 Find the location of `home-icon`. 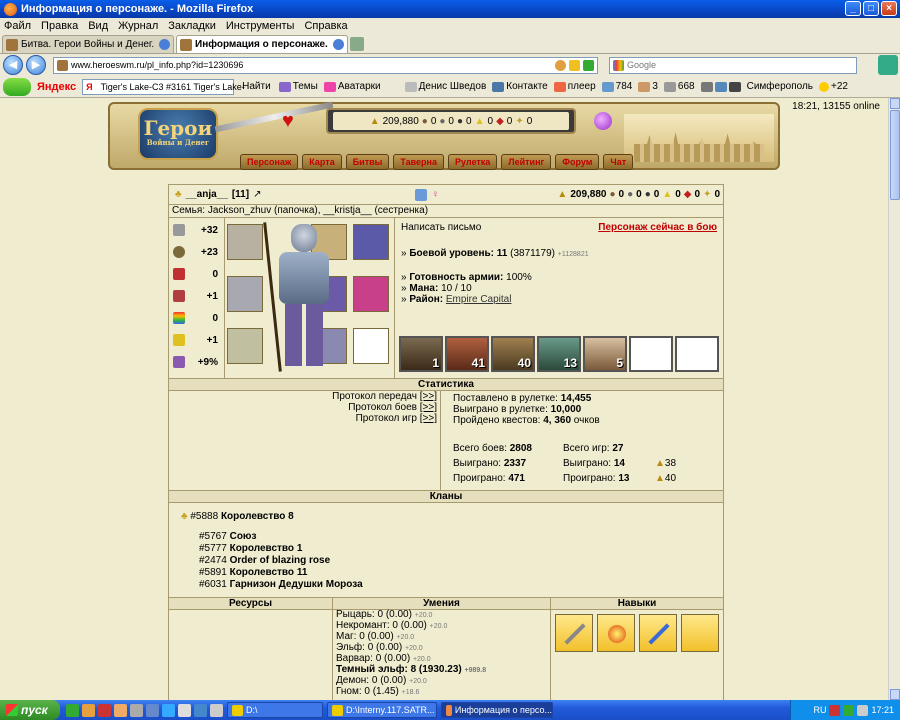

home-icon is located at coordinates (888, 65).